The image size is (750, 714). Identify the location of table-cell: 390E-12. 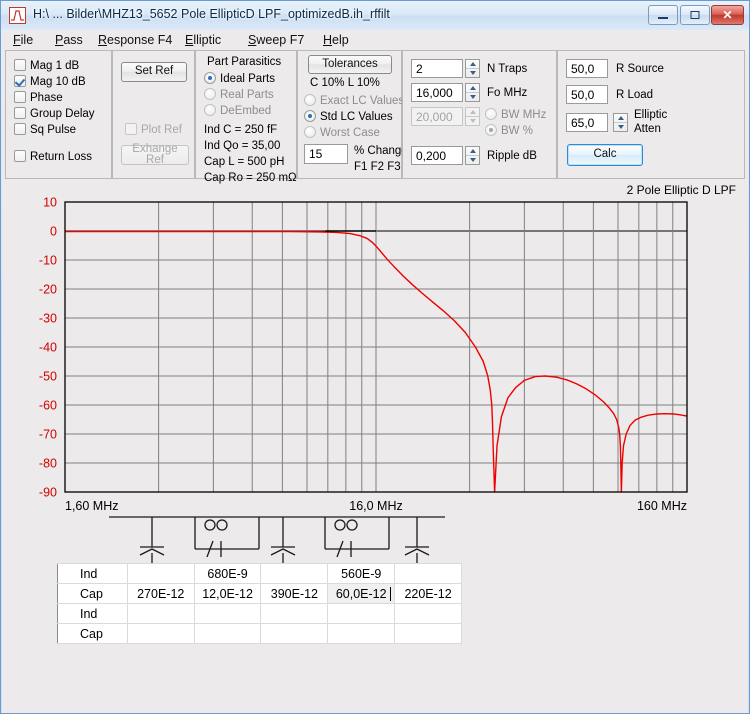
(294, 593).